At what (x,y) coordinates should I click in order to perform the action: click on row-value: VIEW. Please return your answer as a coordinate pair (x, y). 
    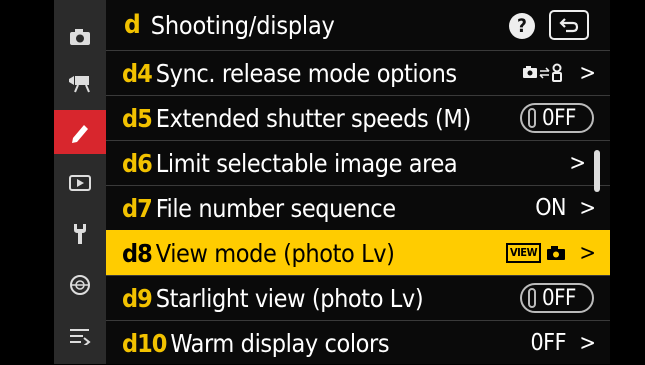
    Looking at the image, I should click on (535, 253).